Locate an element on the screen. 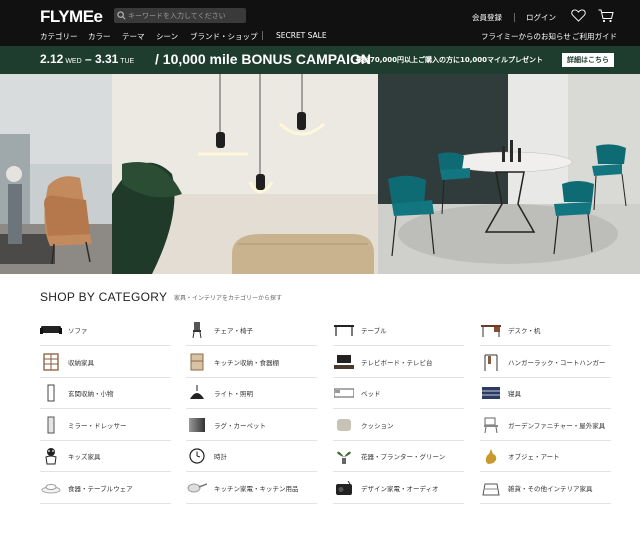  category-item: 食器・テーブルウェア is located at coordinates (105, 488).